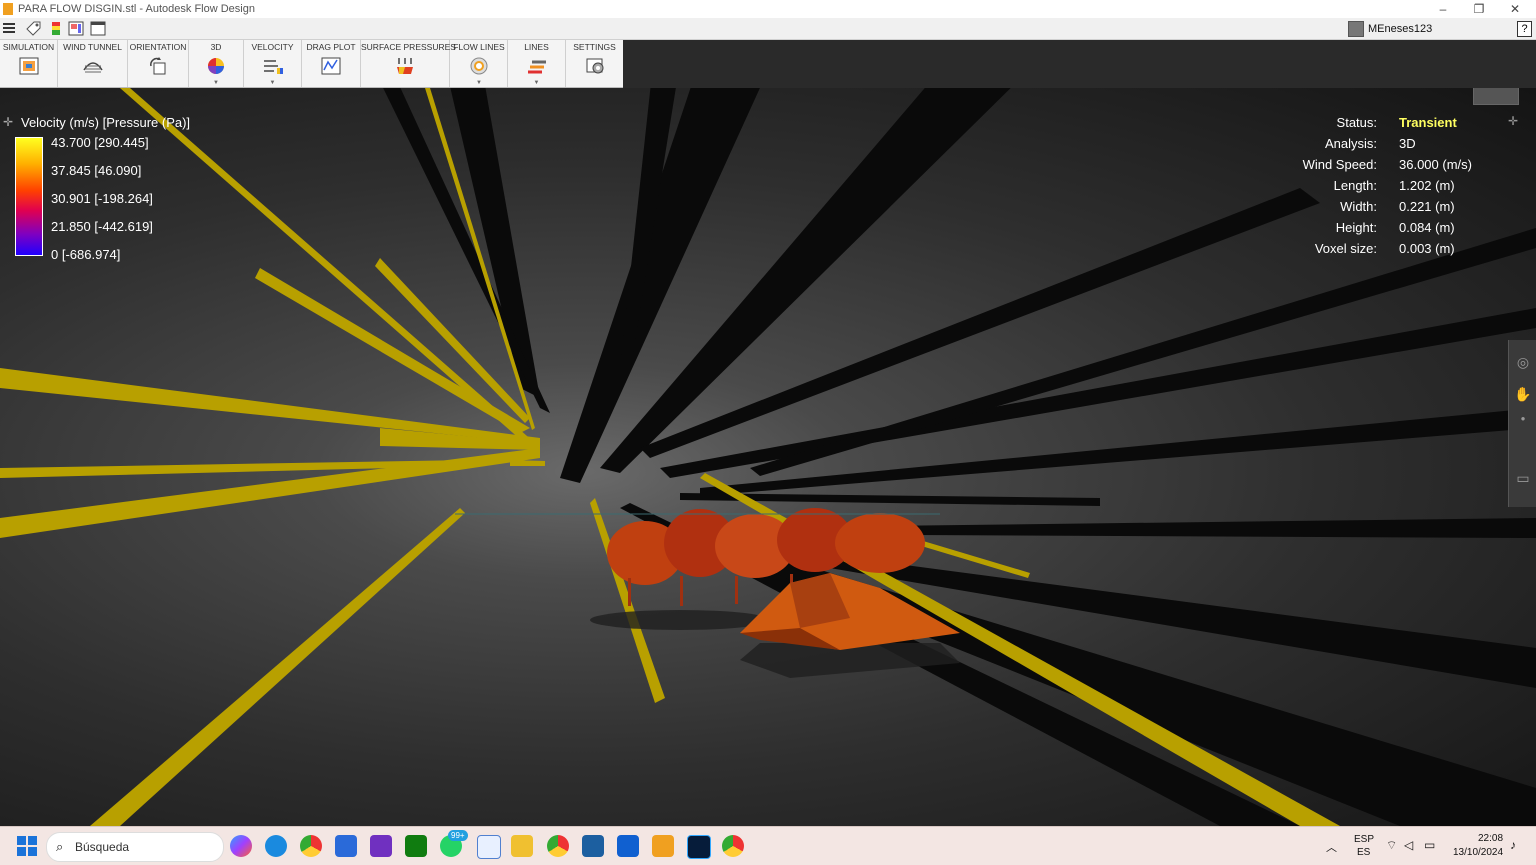 Image resolution: width=1536 pixels, height=865 pixels. I want to click on menu-strip, so click(768, 29).